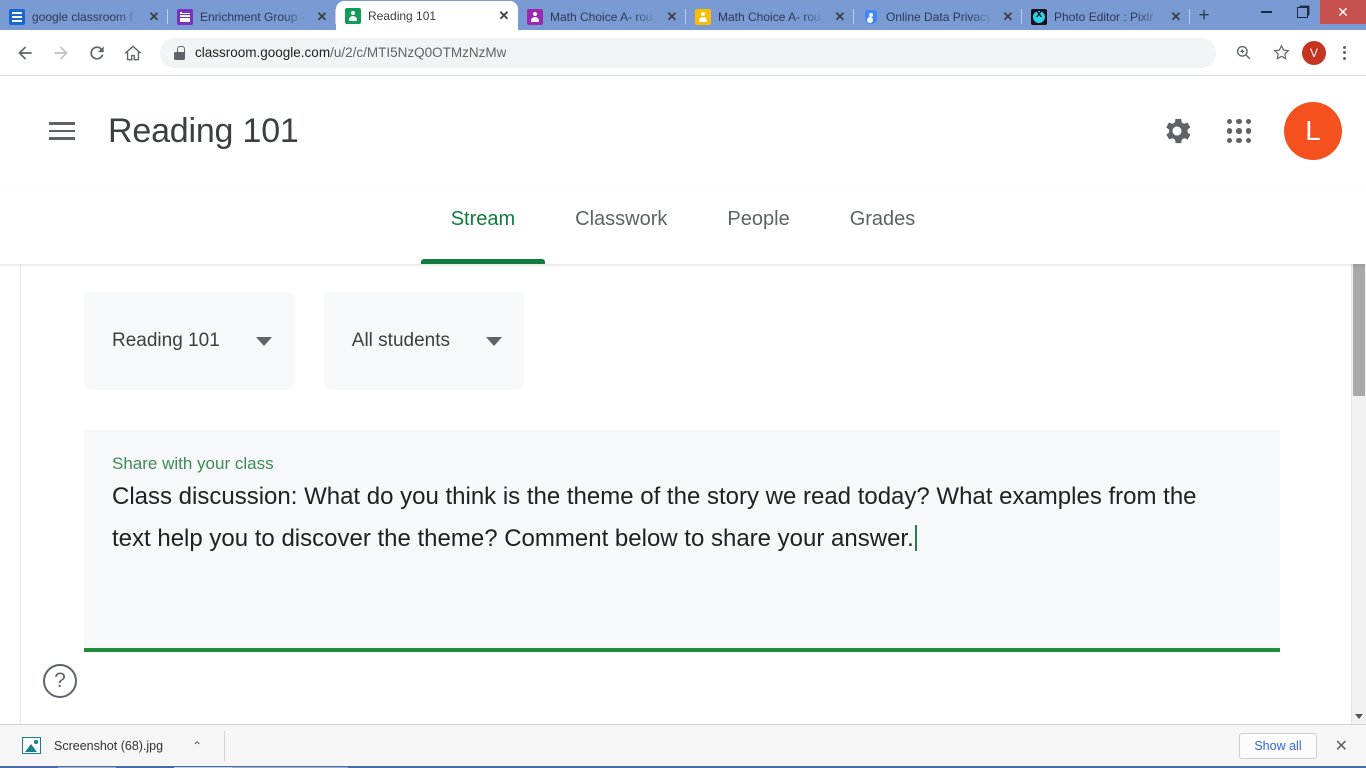 This screenshot has height=768, width=1366. Describe the element at coordinates (61, 53) in the screenshot. I see `forward-icon` at that location.